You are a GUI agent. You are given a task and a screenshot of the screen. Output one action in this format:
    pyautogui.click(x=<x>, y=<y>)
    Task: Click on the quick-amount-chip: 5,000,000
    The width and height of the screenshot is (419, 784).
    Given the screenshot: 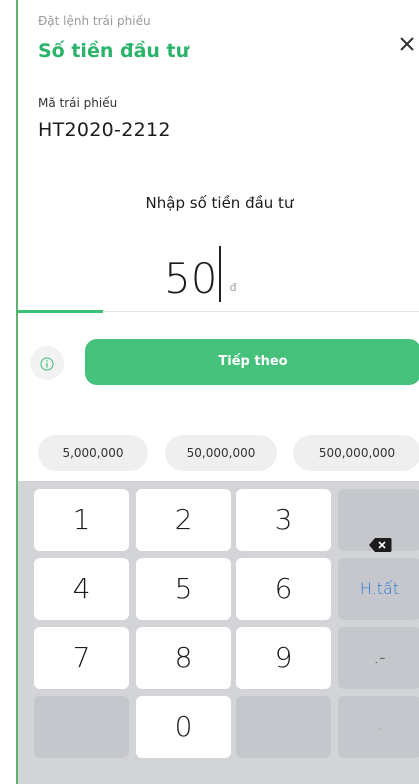 What is the action you would take?
    pyautogui.click(x=93, y=453)
    